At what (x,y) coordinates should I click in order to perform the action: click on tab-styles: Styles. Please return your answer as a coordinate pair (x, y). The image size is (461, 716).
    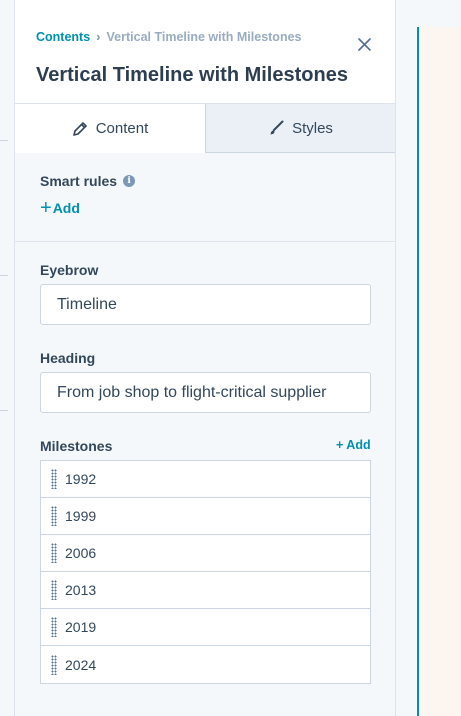
    Looking at the image, I should click on (300, 128).